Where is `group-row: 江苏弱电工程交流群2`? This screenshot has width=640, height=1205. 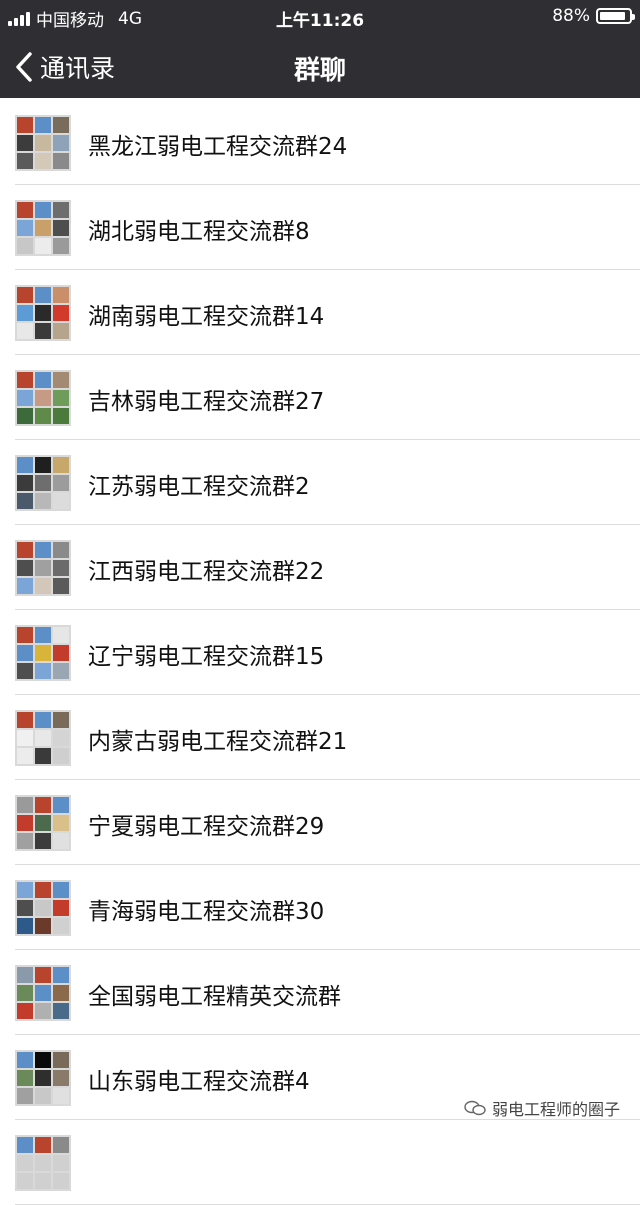 group-row: 江苏弱电工程交流群2 is located at coordinates (320, 482).